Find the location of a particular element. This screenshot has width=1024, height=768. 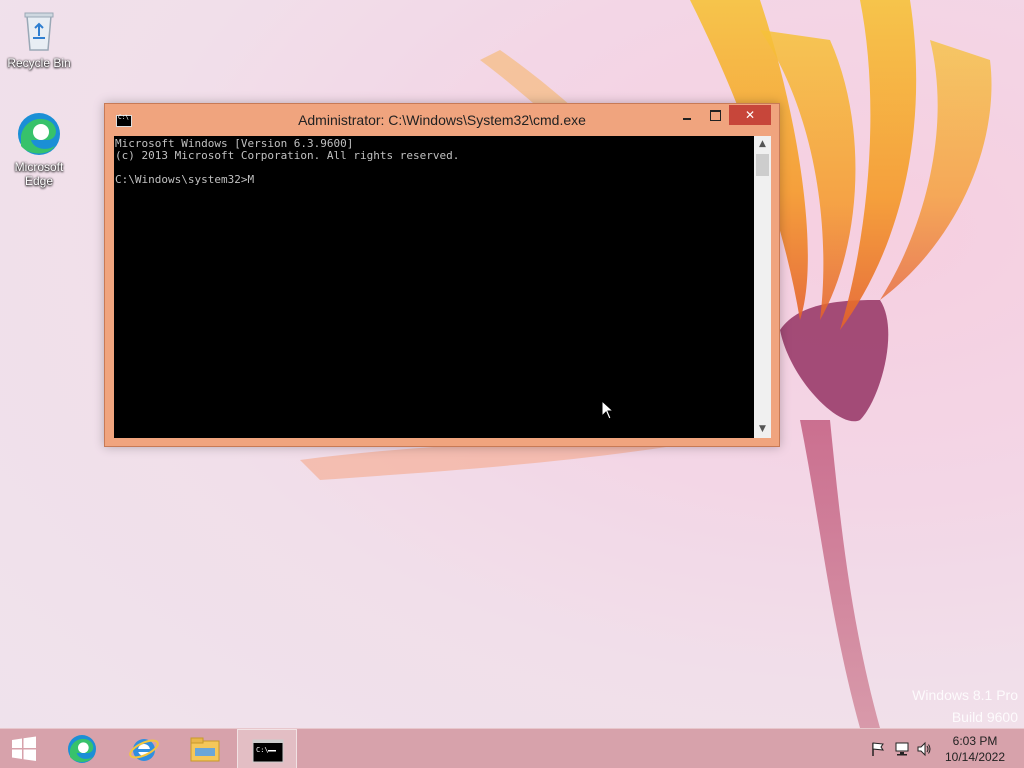

volume-icon is located at coordinates (924, 749).